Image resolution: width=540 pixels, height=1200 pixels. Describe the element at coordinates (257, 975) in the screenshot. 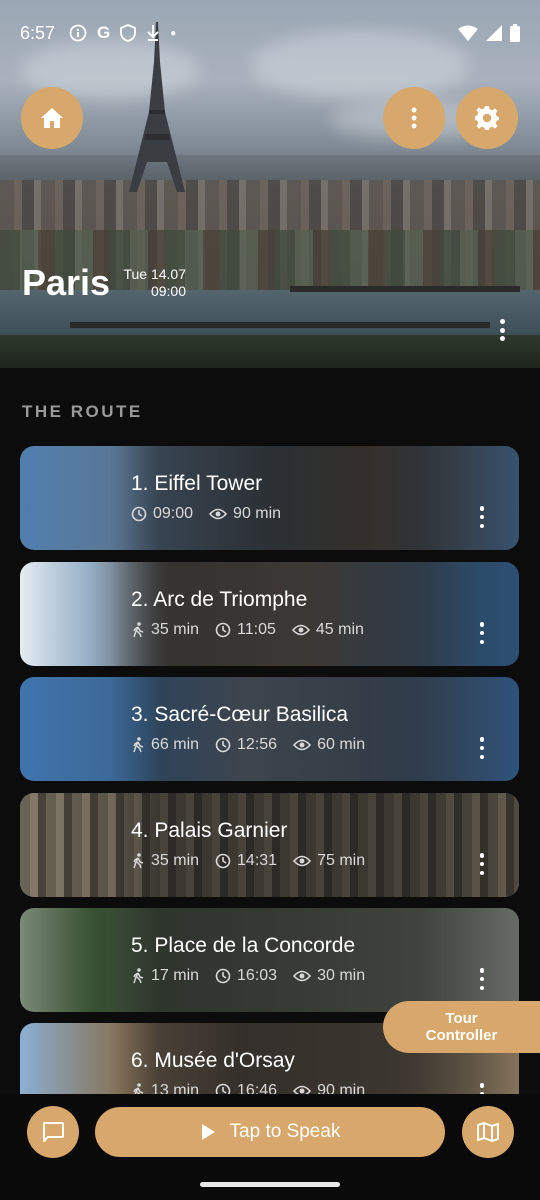

I see `stop-start-time: 16:03` at that location.